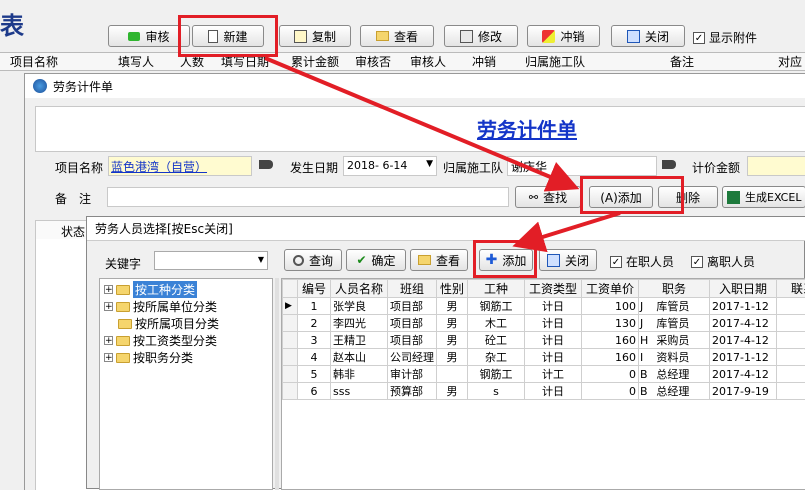  Describe the element at coordinates (159, 166) in the screenshot. I see `project-value: 蓝色港湾（自营）` at that location.